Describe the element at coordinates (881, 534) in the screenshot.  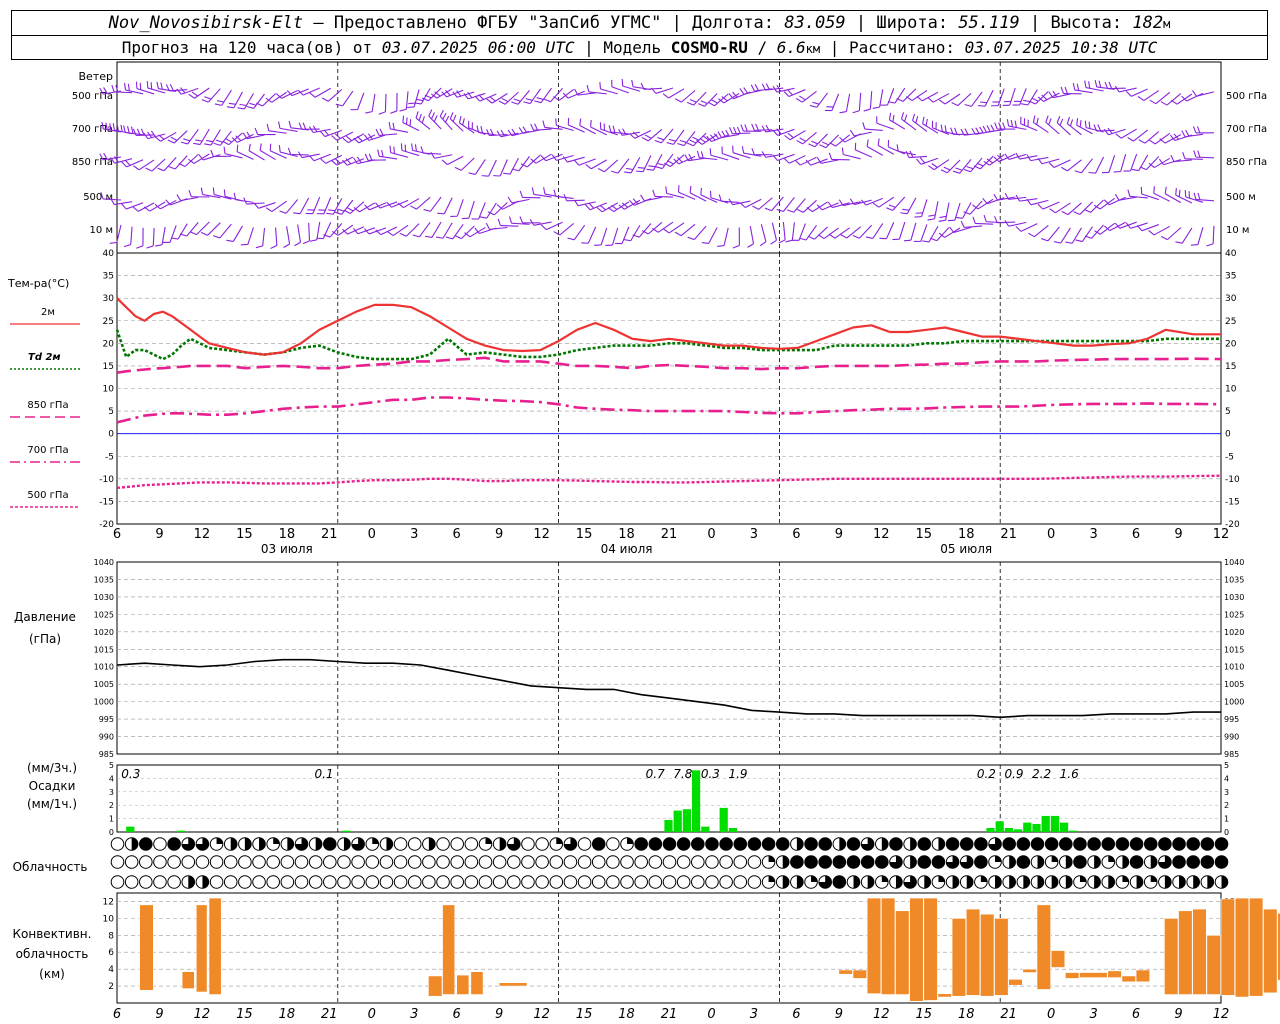
I see `temp-xtick-18: 12` at that location.